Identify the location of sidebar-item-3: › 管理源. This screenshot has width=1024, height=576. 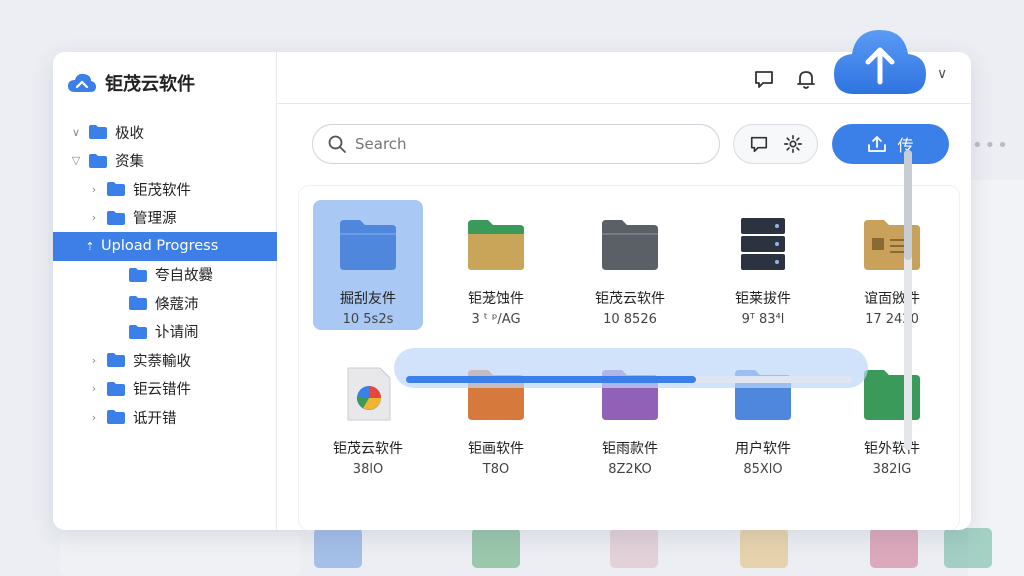
(165, 218).